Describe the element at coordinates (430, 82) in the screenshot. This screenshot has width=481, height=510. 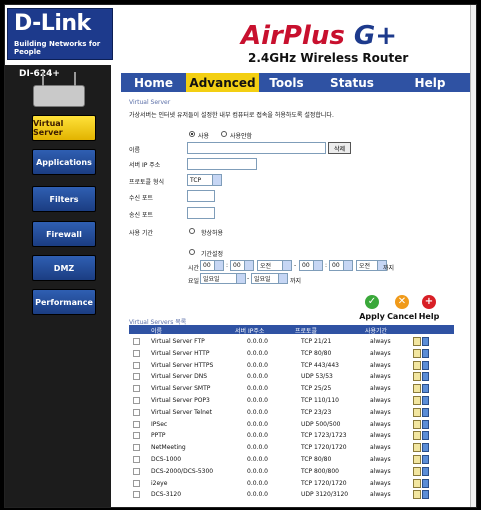
I see `tab-help: Help` at that location.